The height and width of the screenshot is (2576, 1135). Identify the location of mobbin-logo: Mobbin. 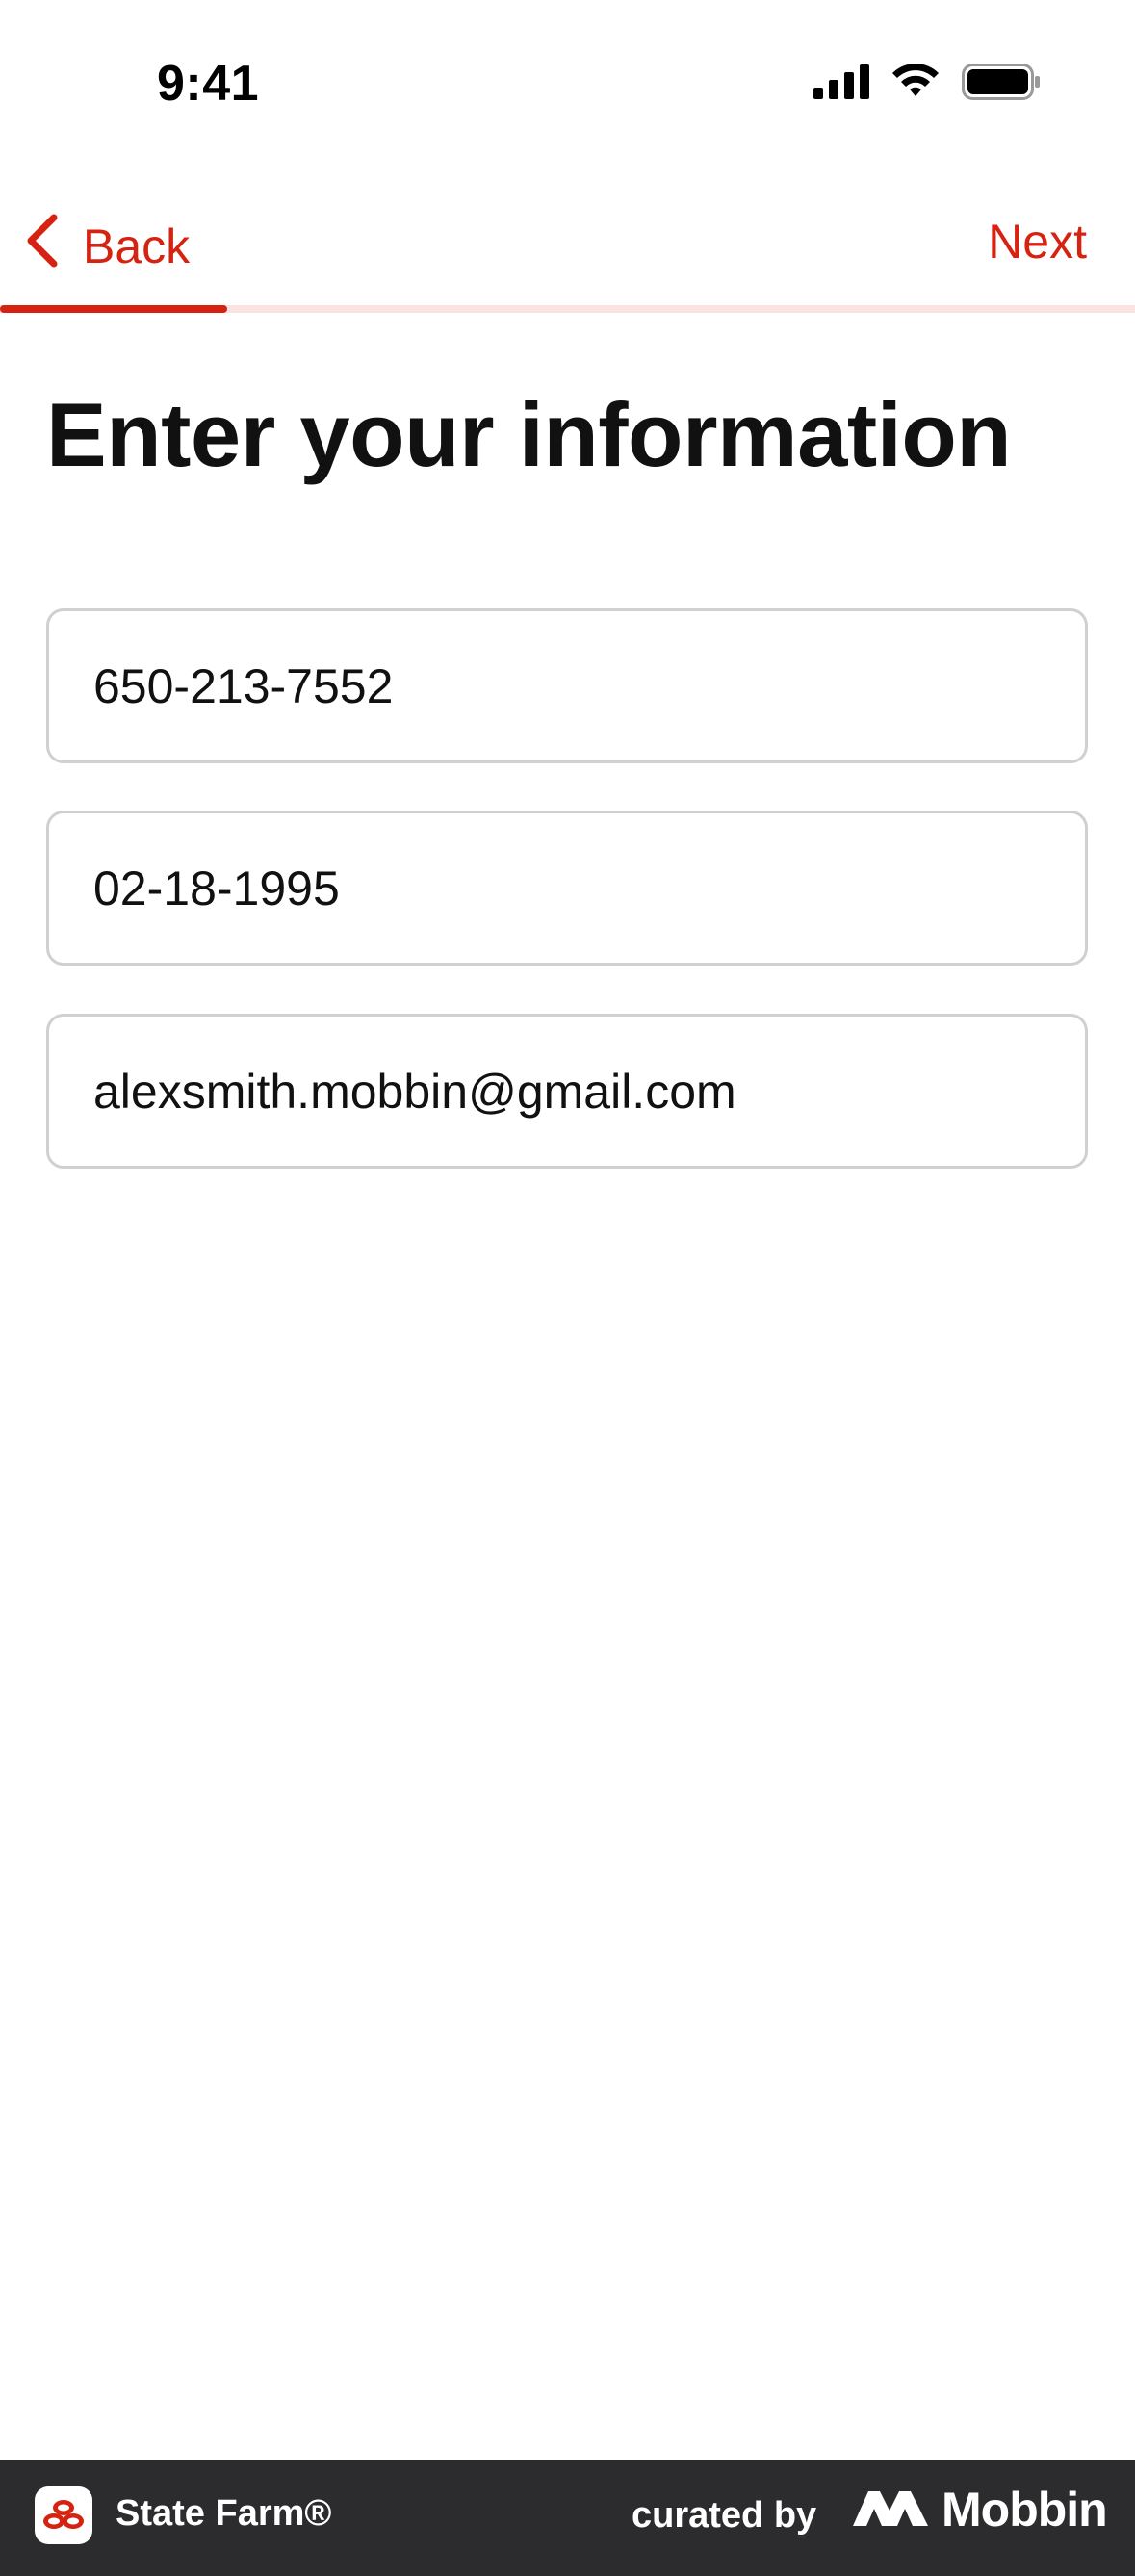
(979, 2509).